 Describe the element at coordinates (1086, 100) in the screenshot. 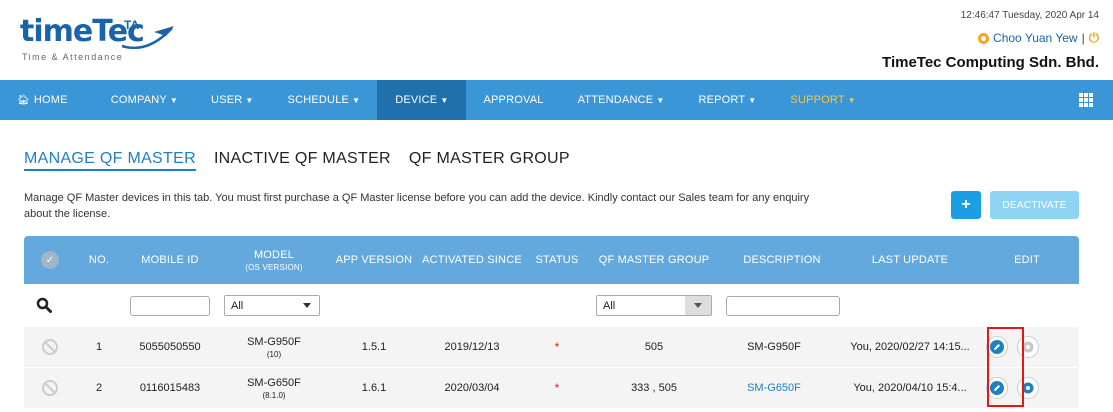

I see `apps-grid-icon` at that location.